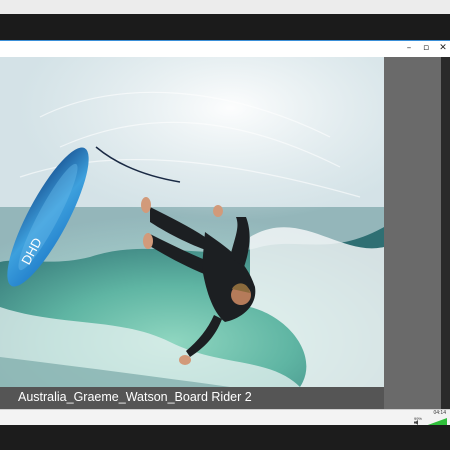 Image resolution: width=450 pixels, height=450 pixels. I want to click on tray-clock: 04:14, so click(439, 413).